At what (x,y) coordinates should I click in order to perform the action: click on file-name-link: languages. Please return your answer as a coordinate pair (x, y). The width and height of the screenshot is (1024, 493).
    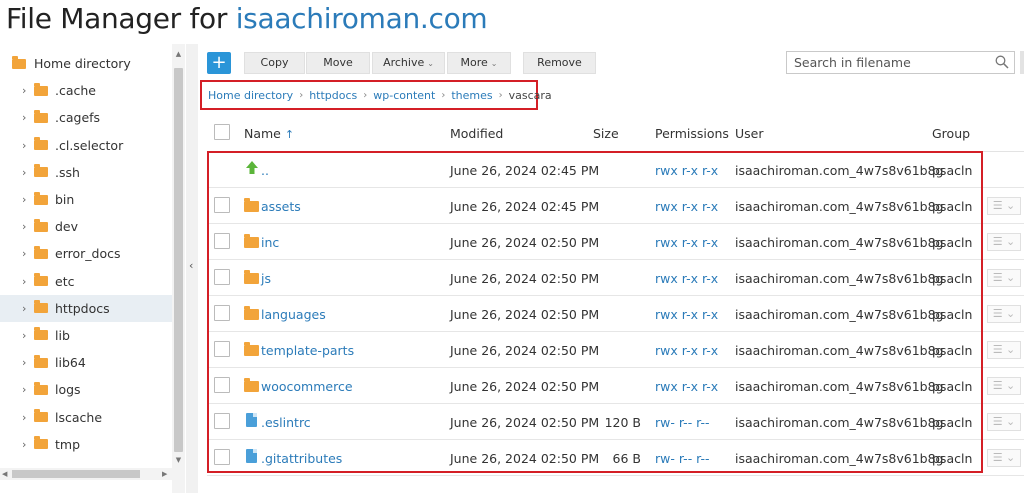
    Looking at the image, I should click on (293, 314).